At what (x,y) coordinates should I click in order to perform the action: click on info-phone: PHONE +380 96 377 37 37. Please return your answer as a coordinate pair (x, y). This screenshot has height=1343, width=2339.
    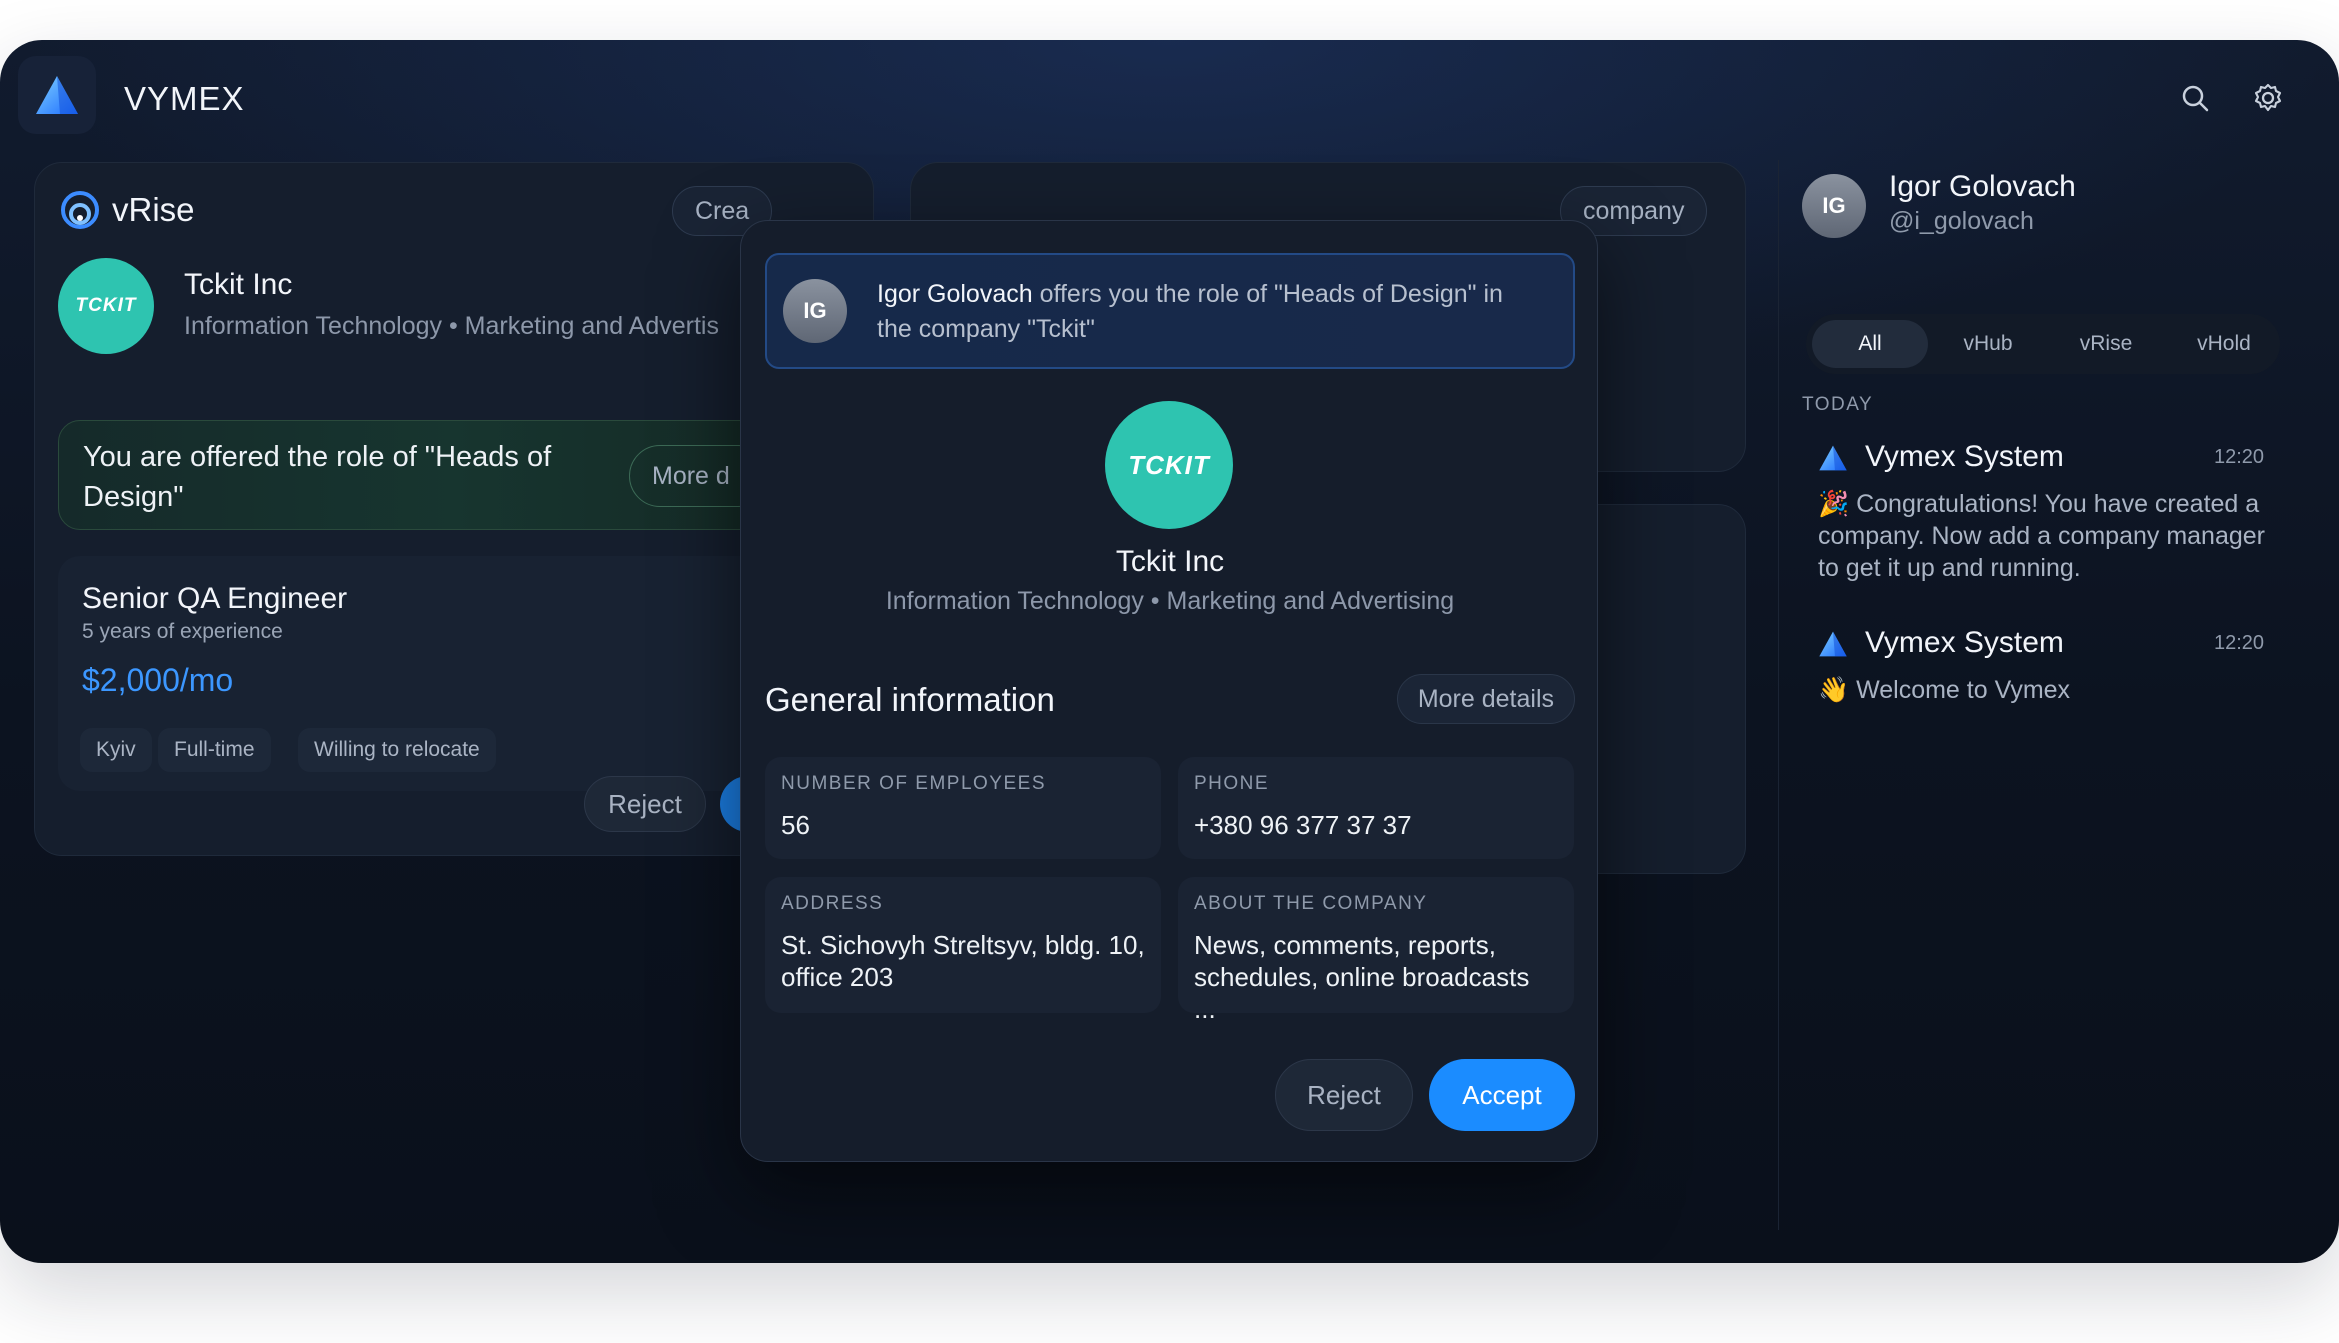
    Looking at the image, I should click on (1376, 808).